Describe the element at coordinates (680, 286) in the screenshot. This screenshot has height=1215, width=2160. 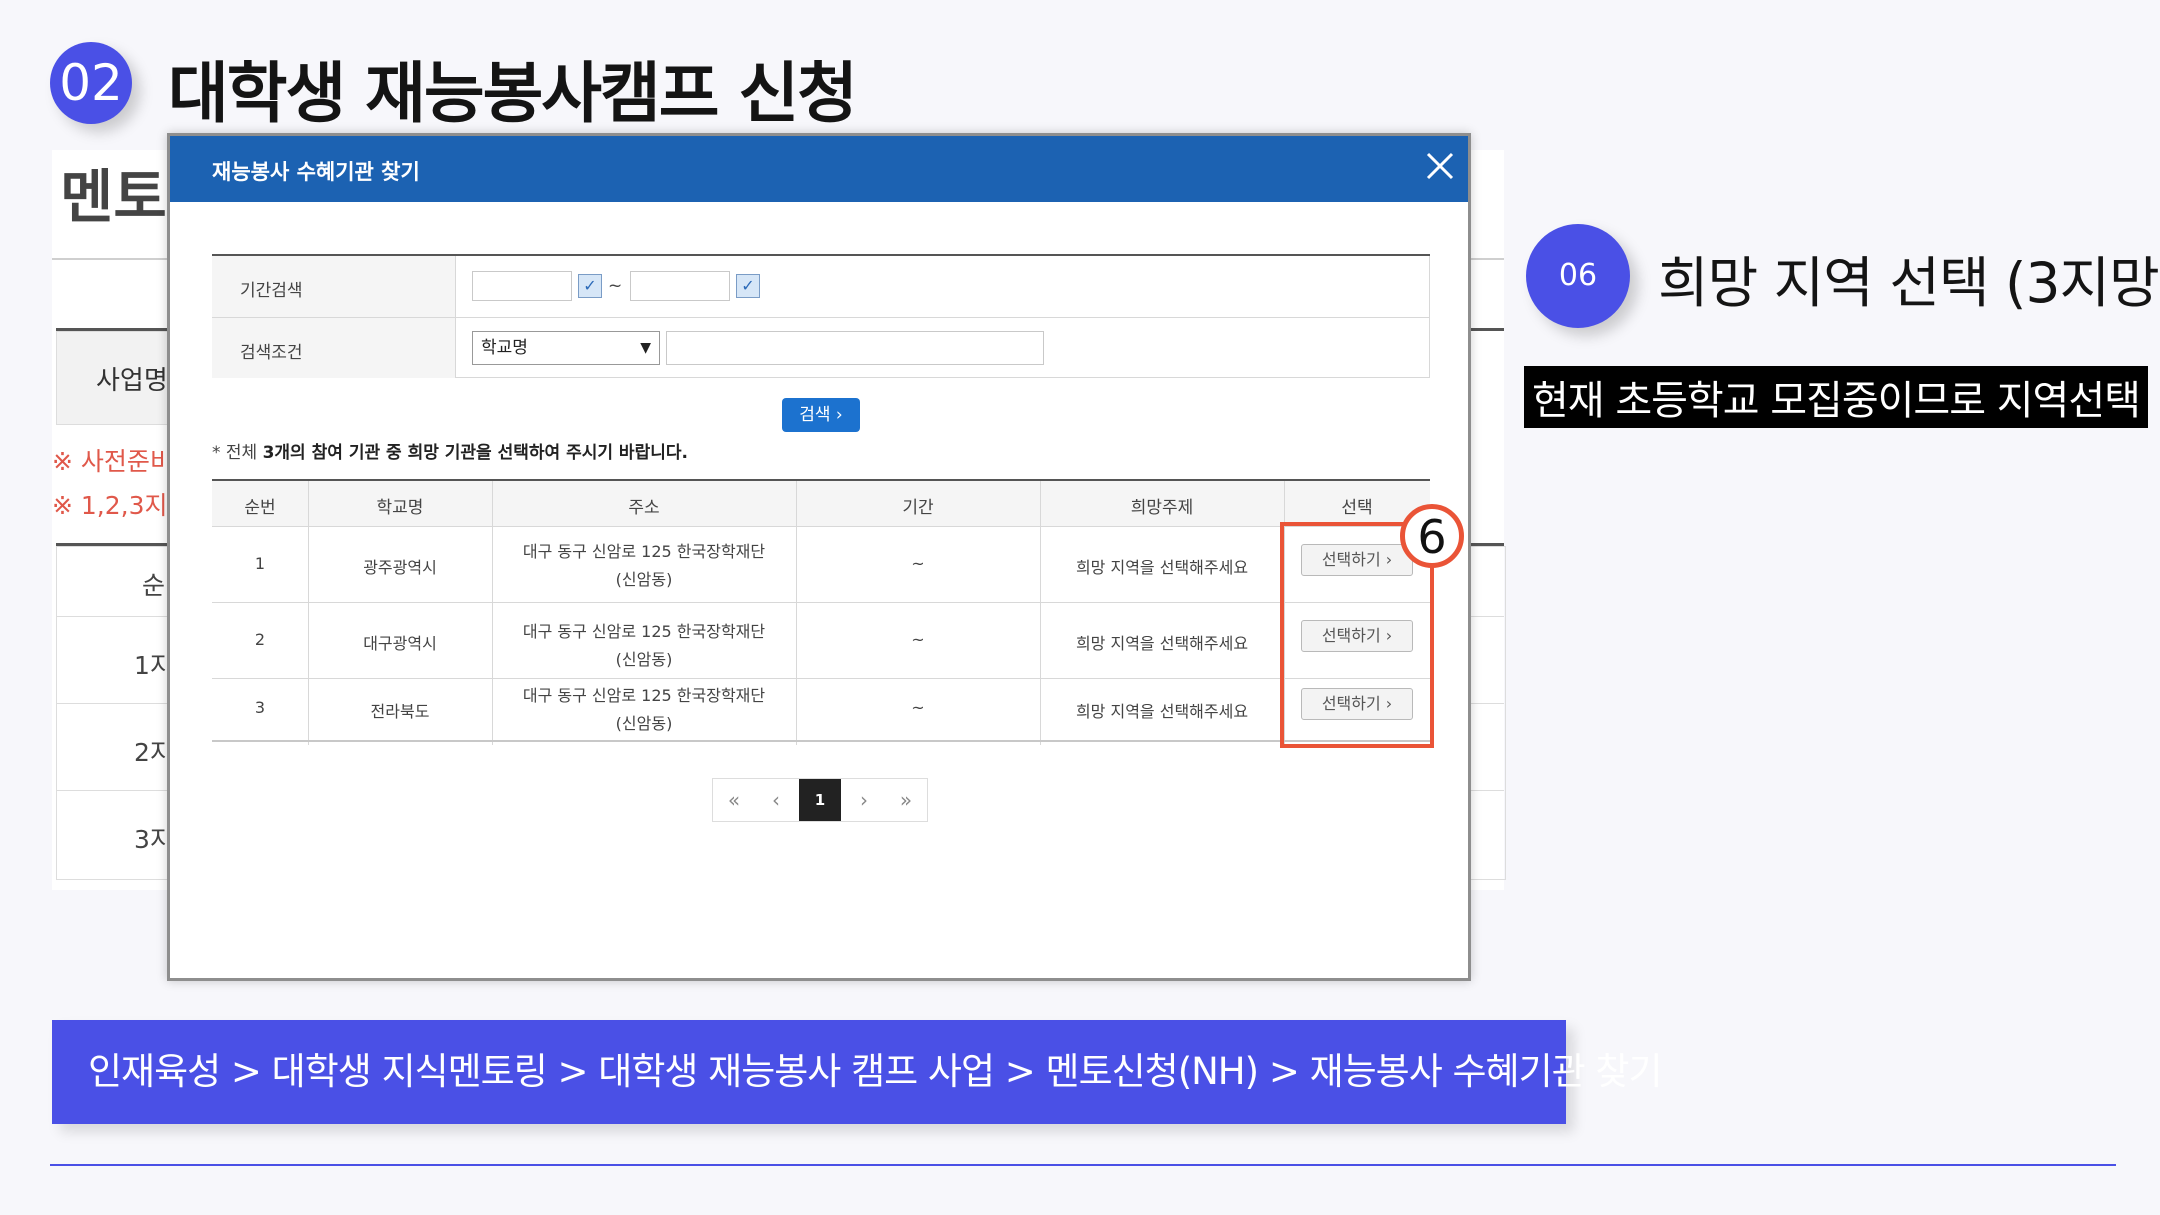
I see `end-date-input` at that location.